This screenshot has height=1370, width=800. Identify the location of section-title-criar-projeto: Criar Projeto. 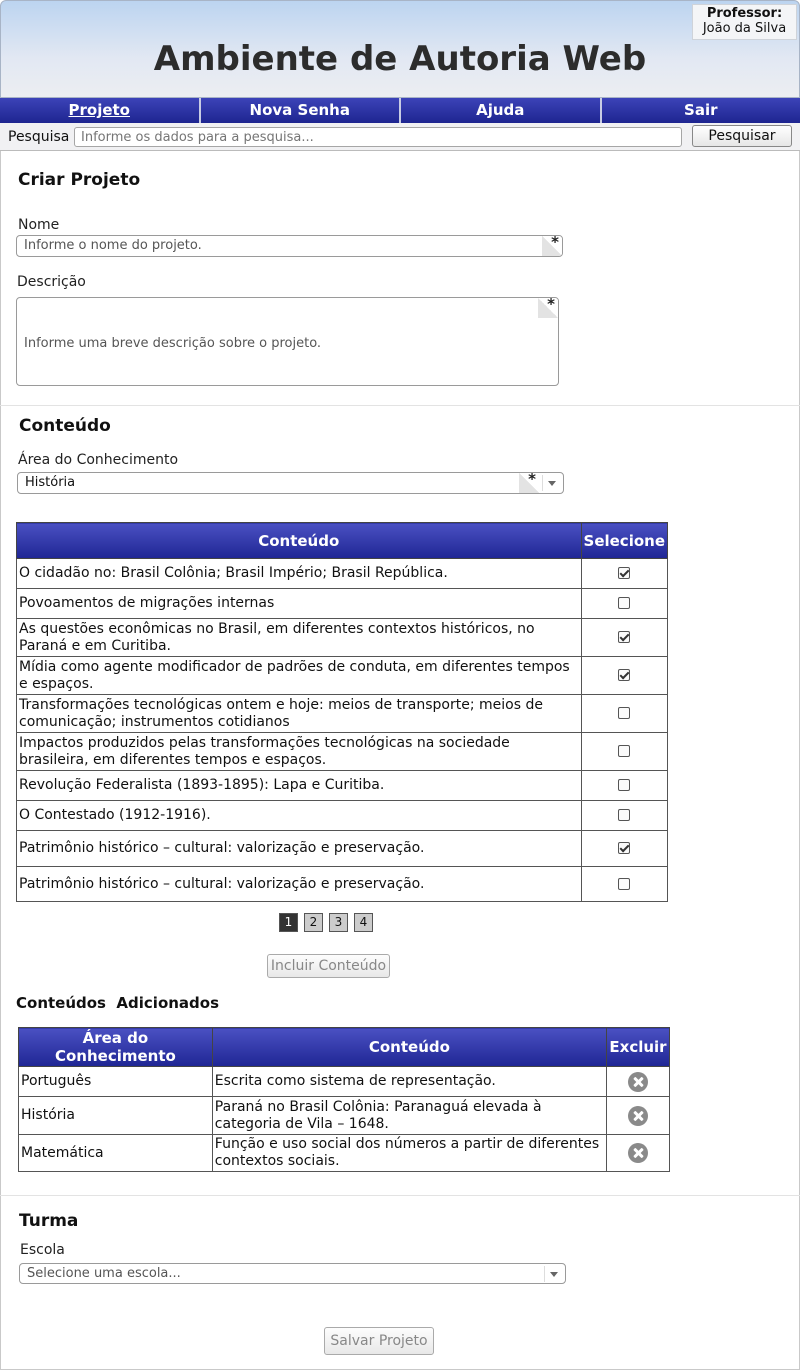
(79, 180).